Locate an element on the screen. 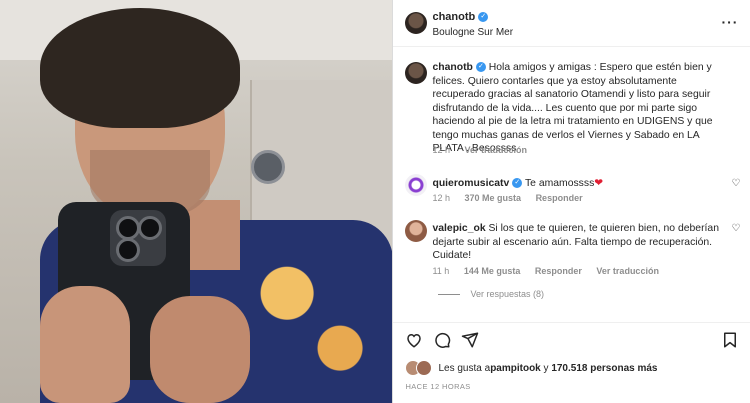  view-replies-label: Ver respuestas (8) is located at coordinates (507, 294).